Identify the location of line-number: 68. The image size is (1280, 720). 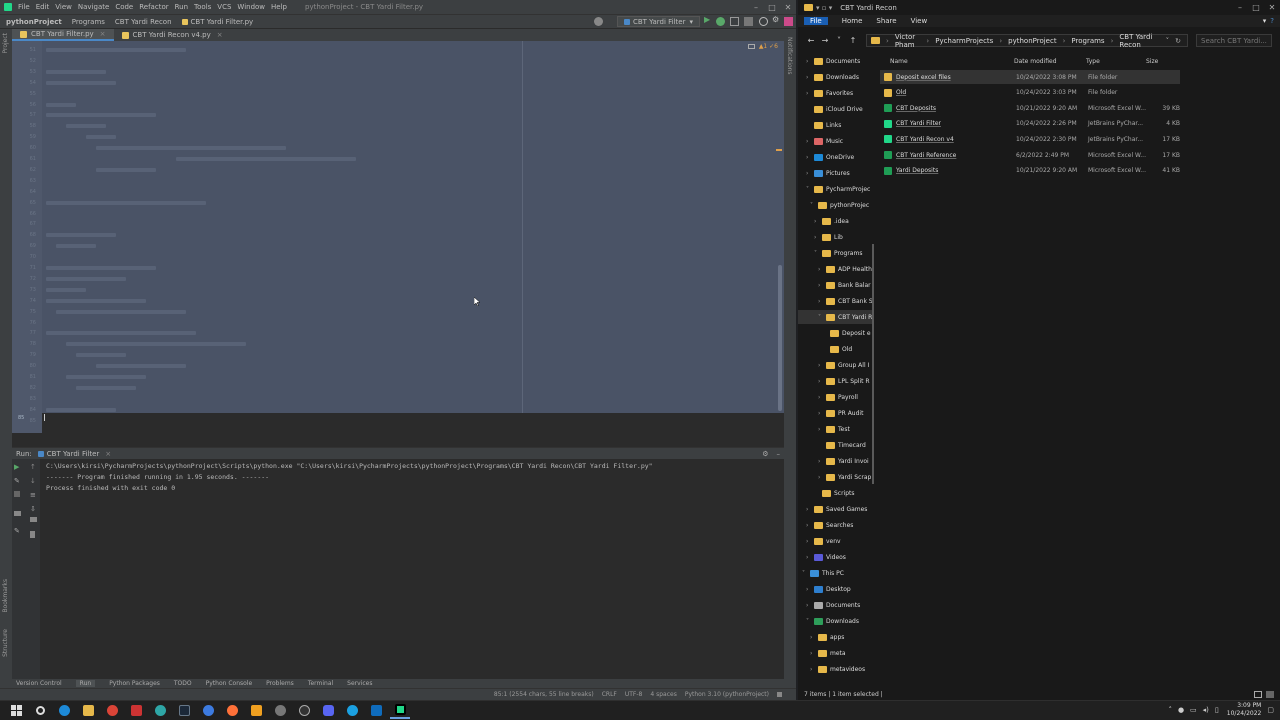
(26, 235).